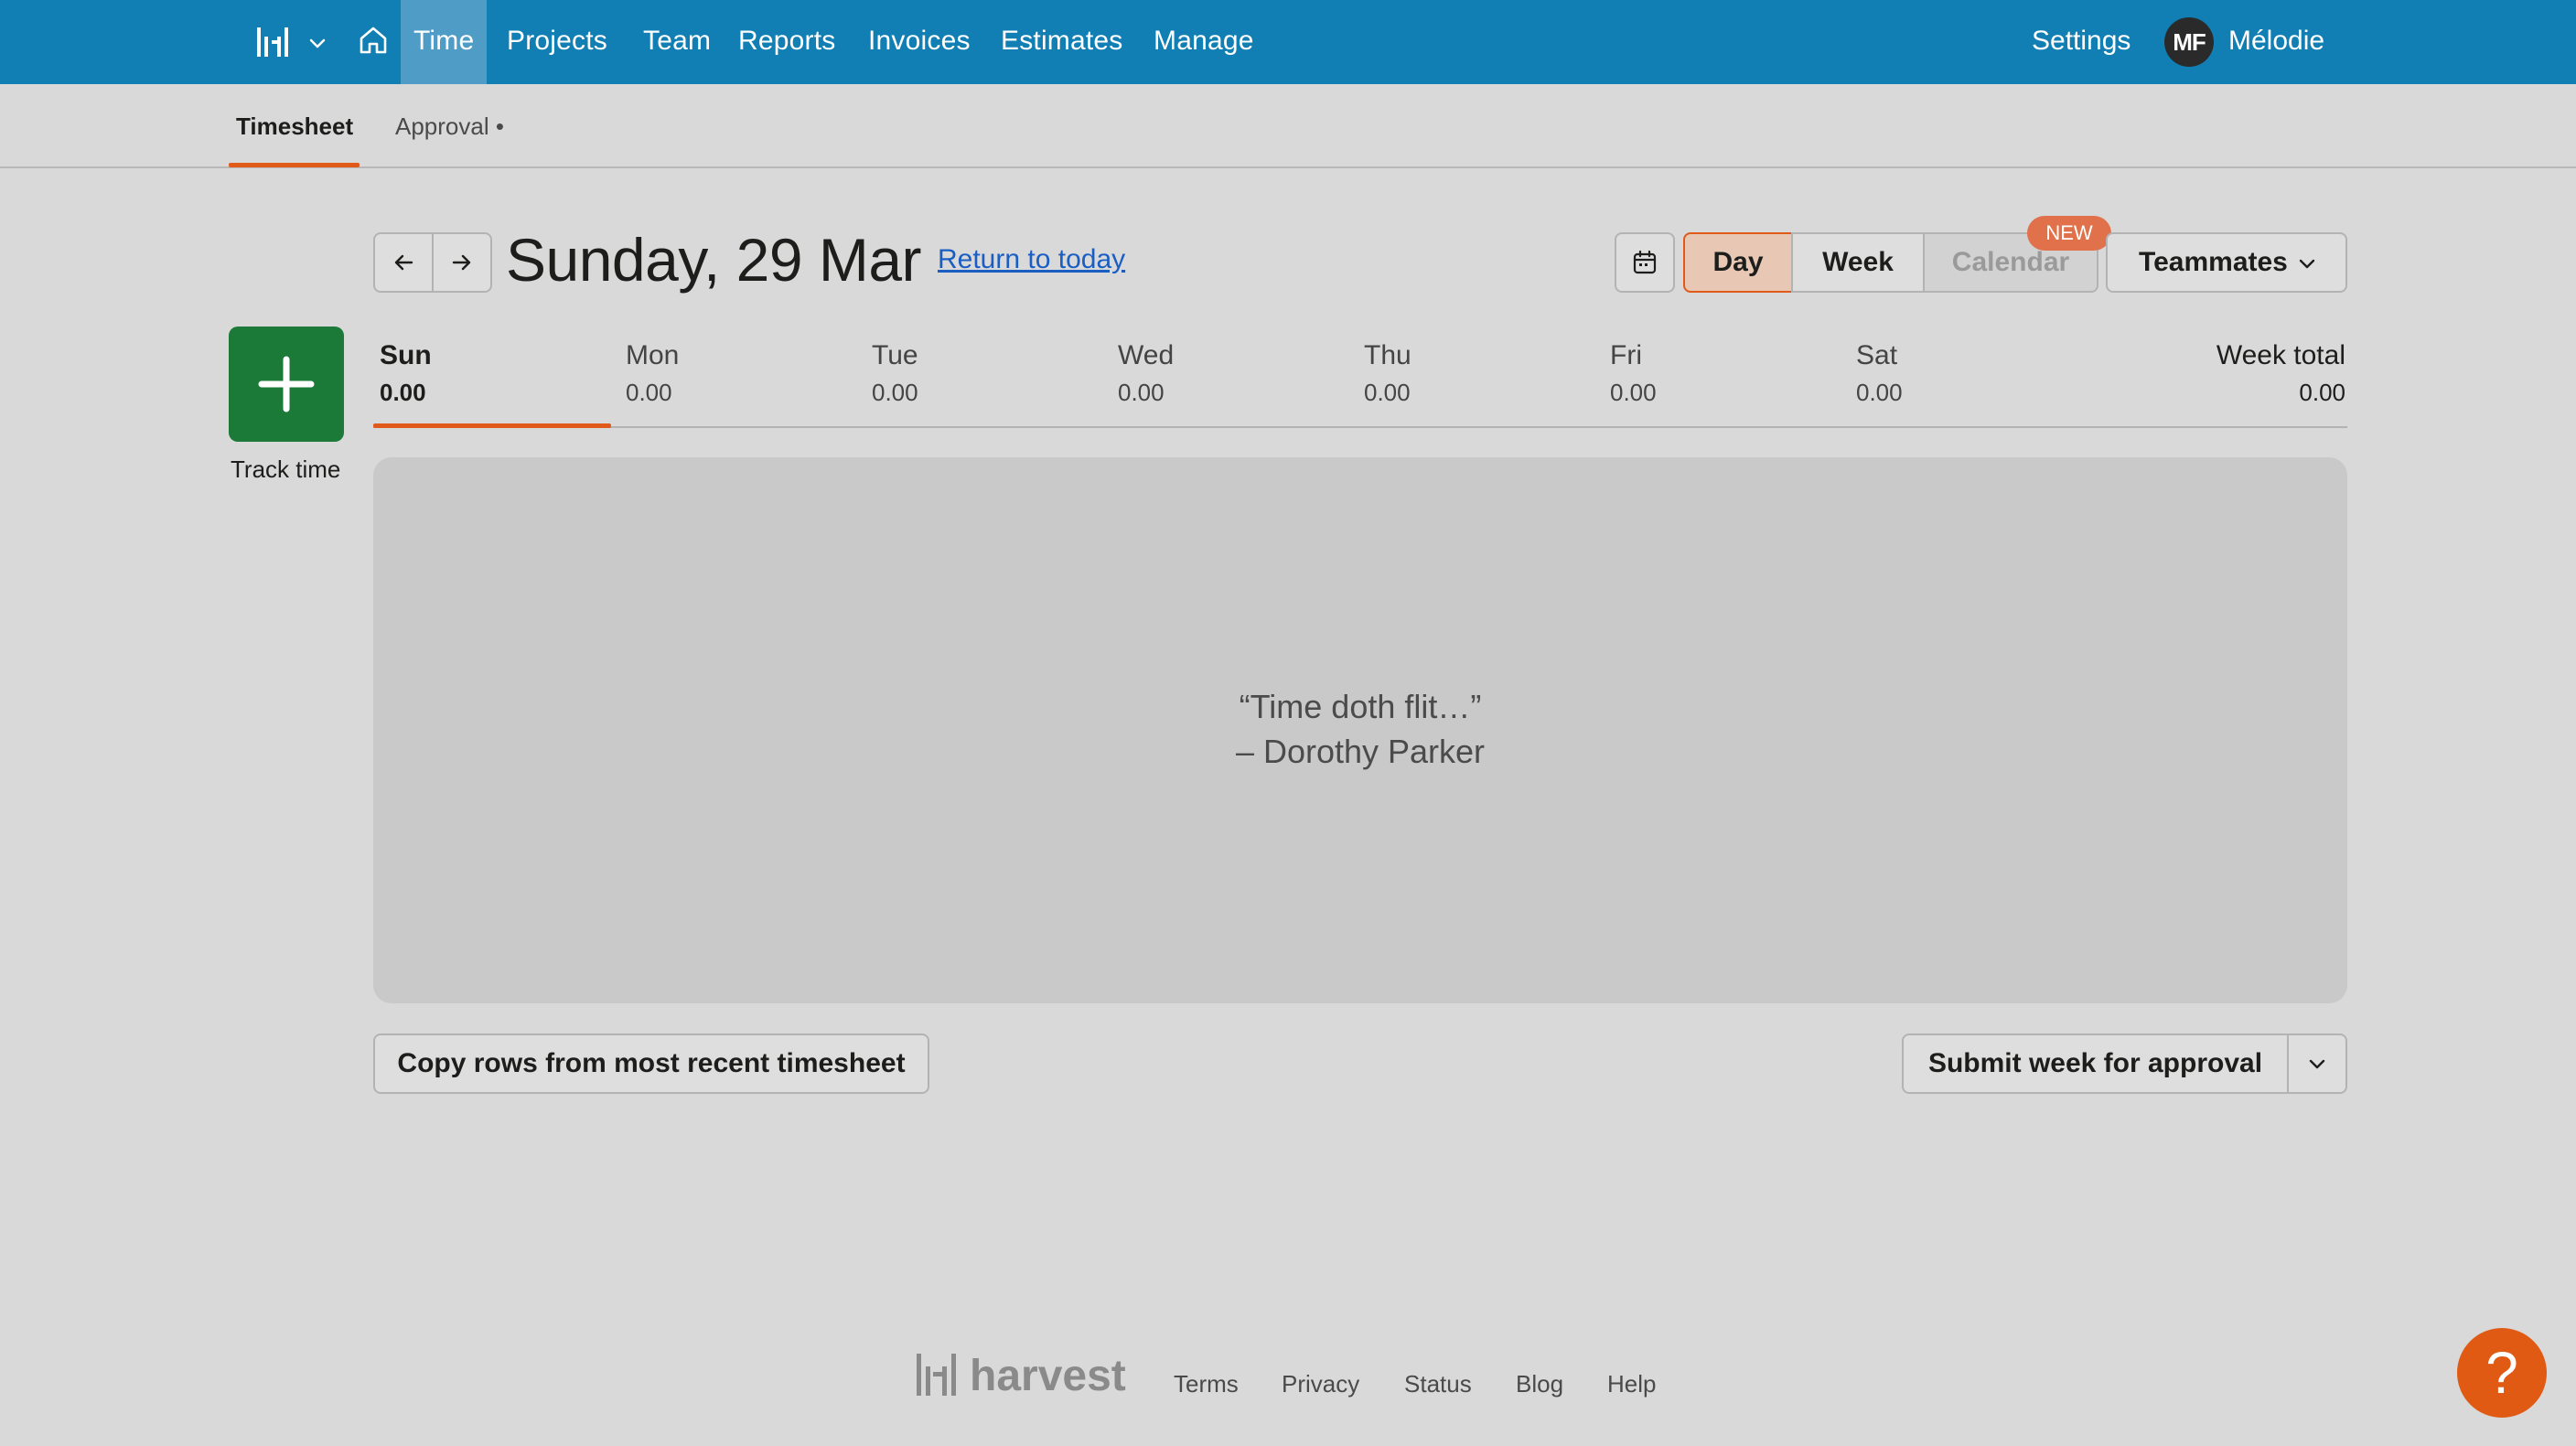  I want to click on day-name: Wed, so click(1147, 355).